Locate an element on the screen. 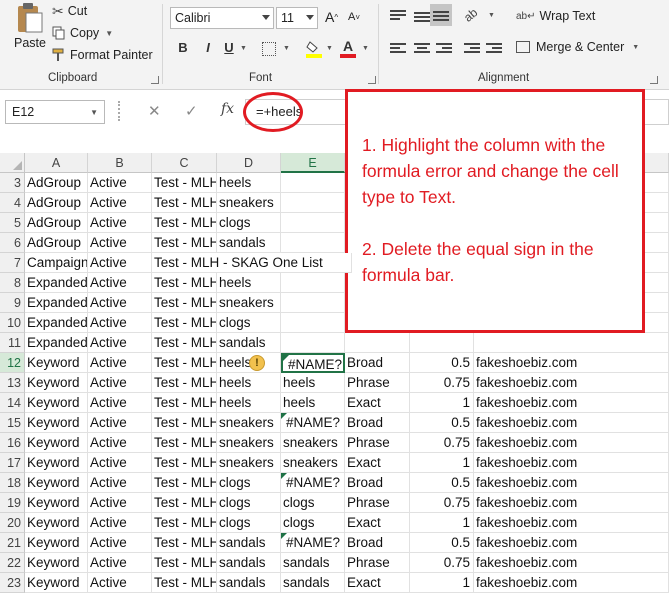  cell-h11 is located at coordinates (571, 343).